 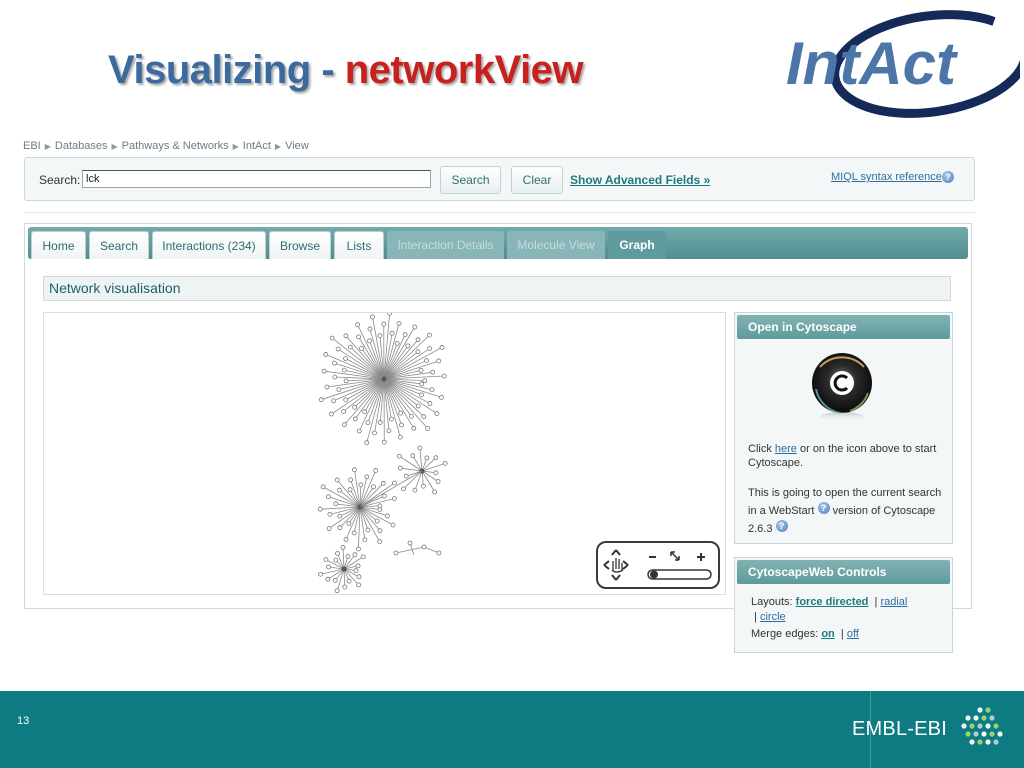 I want to click on network-cluster-small, so click(x=422, y=470).